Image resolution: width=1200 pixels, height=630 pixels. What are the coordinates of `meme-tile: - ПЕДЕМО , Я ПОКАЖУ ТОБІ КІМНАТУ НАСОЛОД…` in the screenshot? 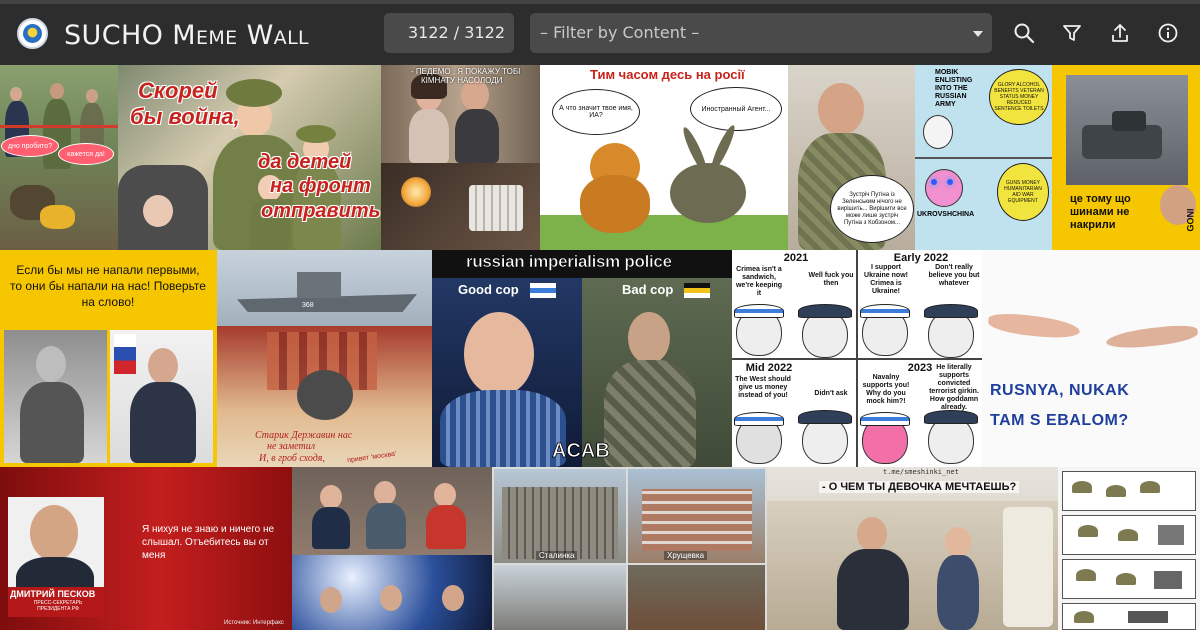 It's located at (460, 157).